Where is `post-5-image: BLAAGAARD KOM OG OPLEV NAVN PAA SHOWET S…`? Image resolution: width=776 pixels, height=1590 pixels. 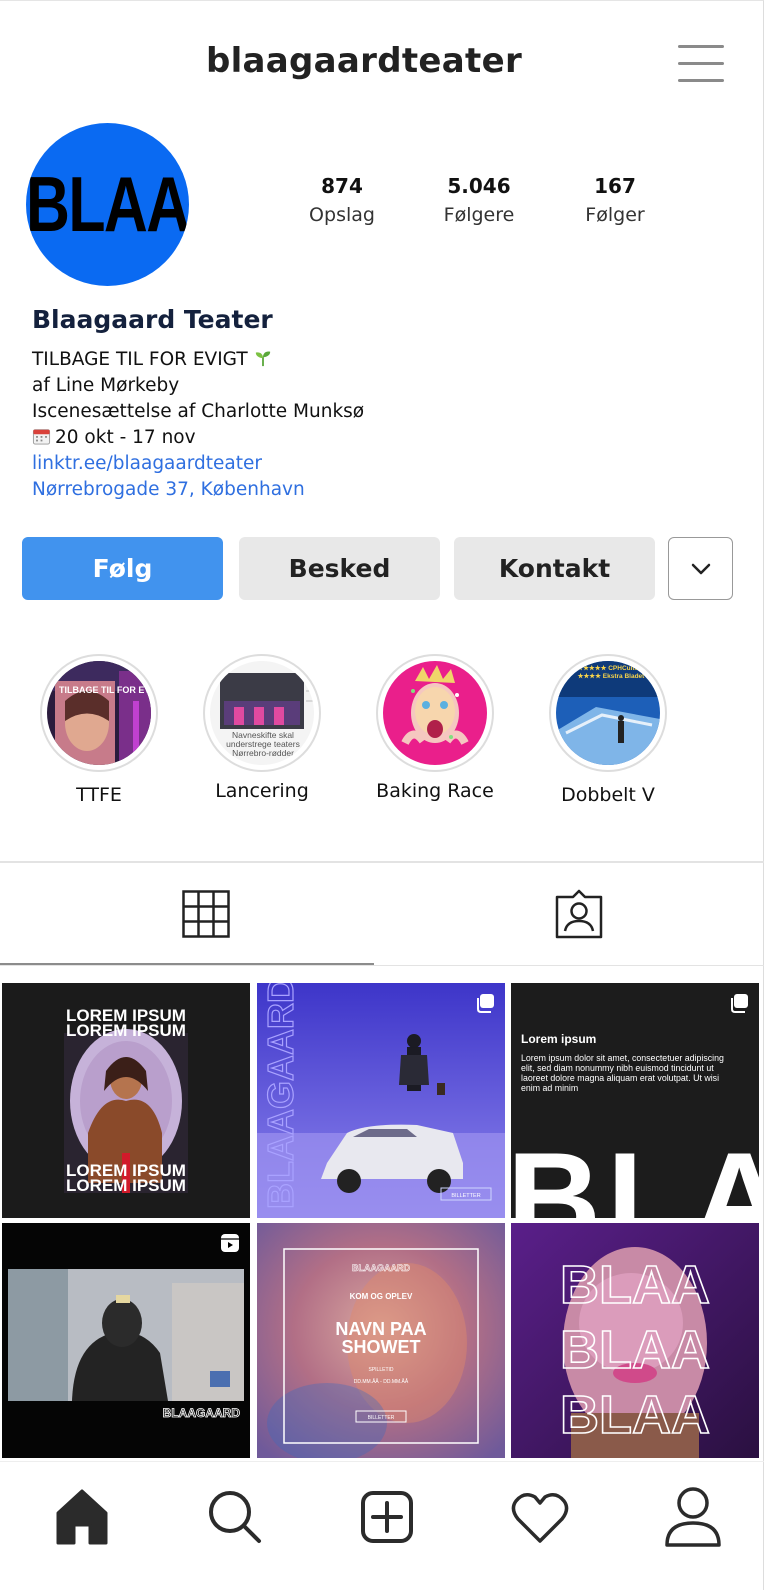 post-5-image: BLAAGAARD KOM OG OPLEV NAVN PAA SHOWET S… is located at coordinates (381, 1340).